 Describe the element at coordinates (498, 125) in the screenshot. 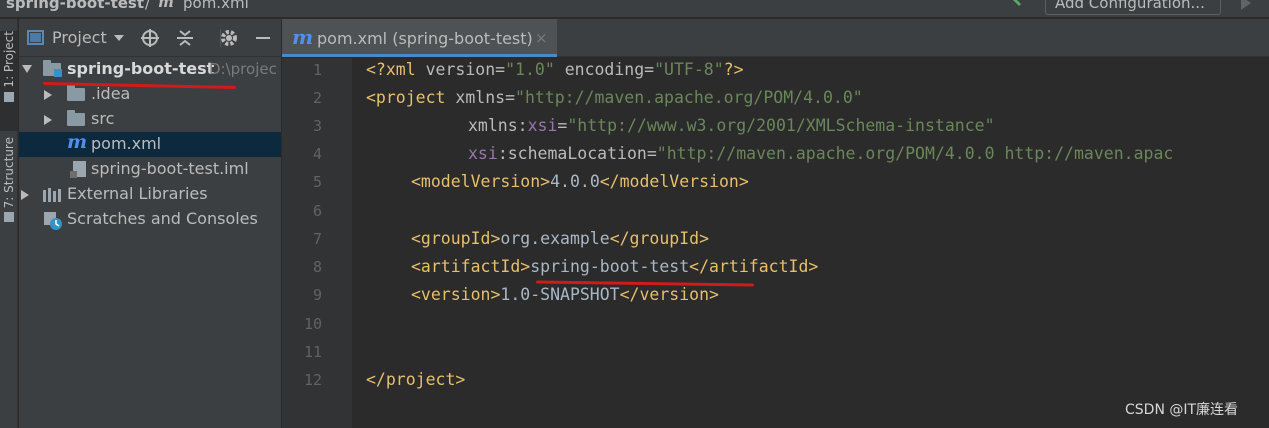

I see `xml-attr: xmlns:` at that location.